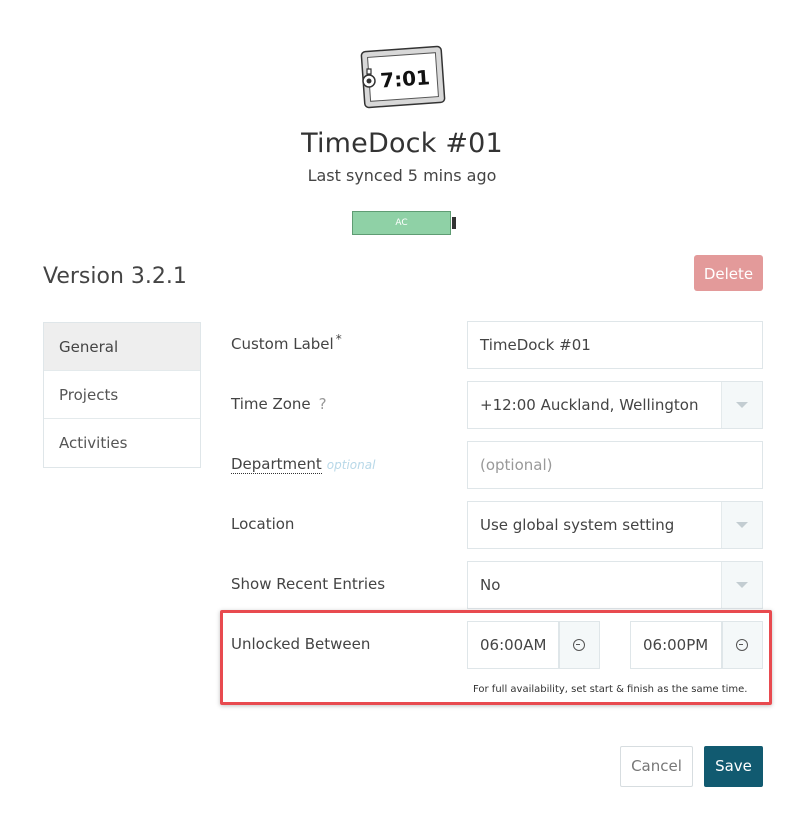 This screenshot has width=804, height=831. I want to click on time-zone-label: Time Zone?, so click(279, 404).